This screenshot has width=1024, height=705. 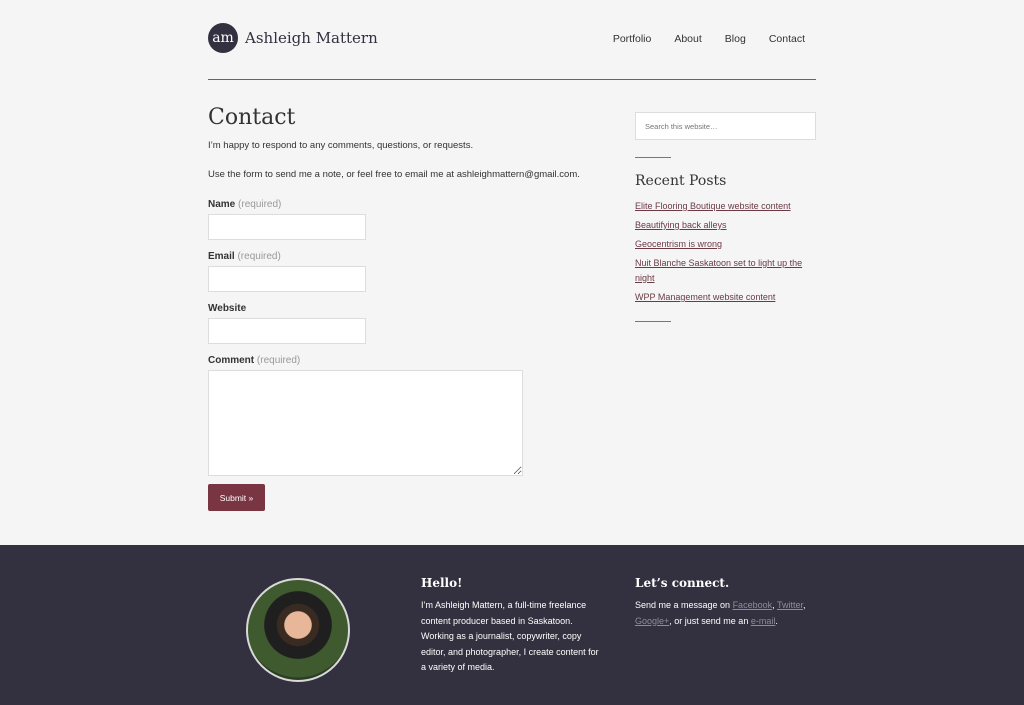 I want to click on name-label: Name (required), so click(x=244, y=204).